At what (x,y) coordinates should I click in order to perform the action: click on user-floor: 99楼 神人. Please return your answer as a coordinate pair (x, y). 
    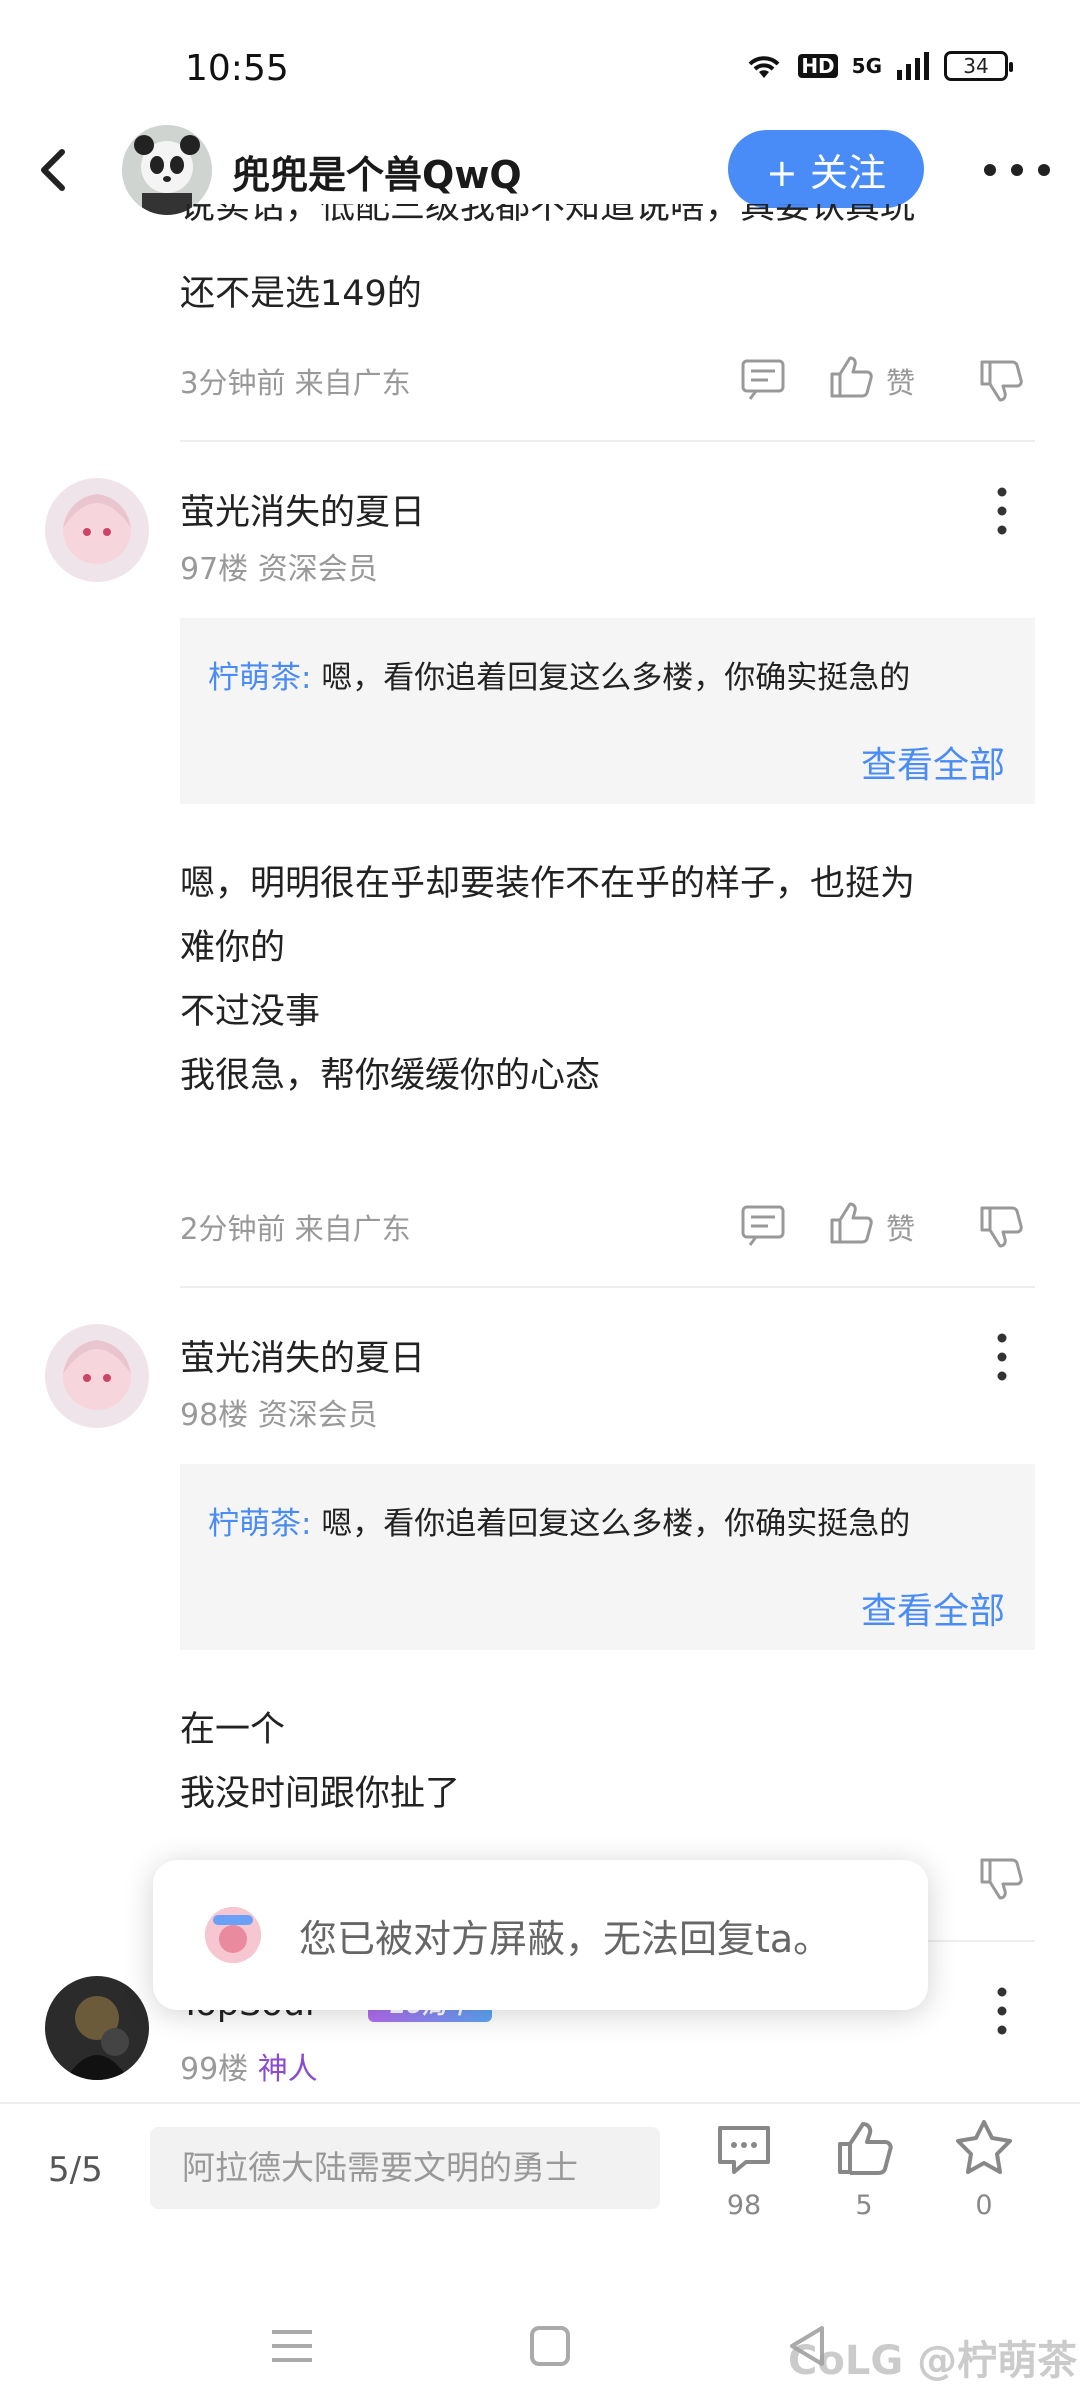
    Looking at the image, I should click on (249, 2066).